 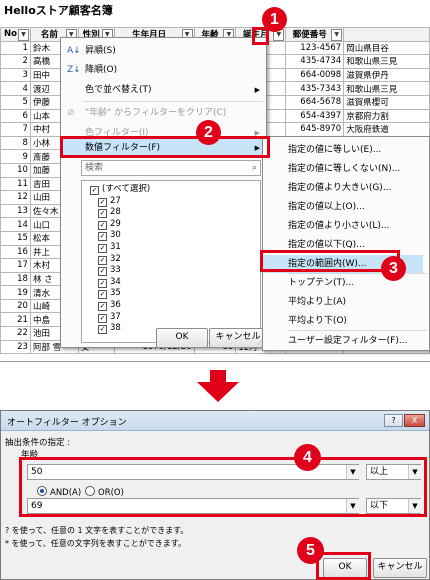 I want to click on table-cell: 9, so click(x=15, y=156).